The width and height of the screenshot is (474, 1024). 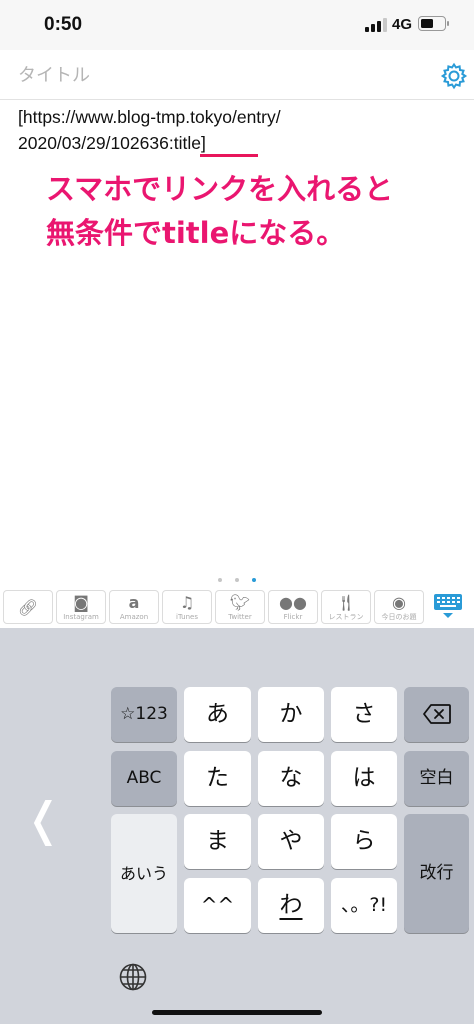 What do you see at coordinates (399, 617) in the screenshot?
I see `today-topic-label: 今日のお題` at bounding box center [399, 617].